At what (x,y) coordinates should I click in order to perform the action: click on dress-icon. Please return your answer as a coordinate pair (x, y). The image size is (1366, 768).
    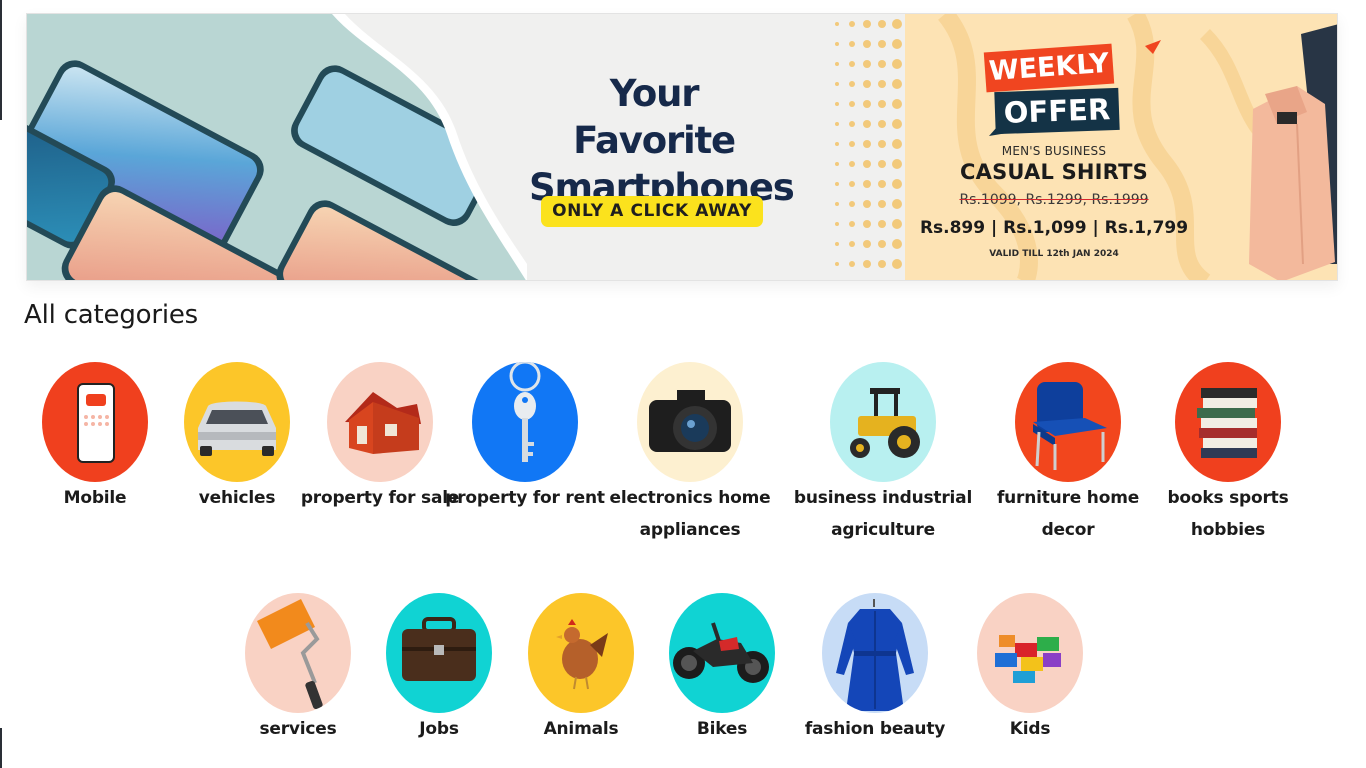
    Looking at the image, I should click on (875, 653).